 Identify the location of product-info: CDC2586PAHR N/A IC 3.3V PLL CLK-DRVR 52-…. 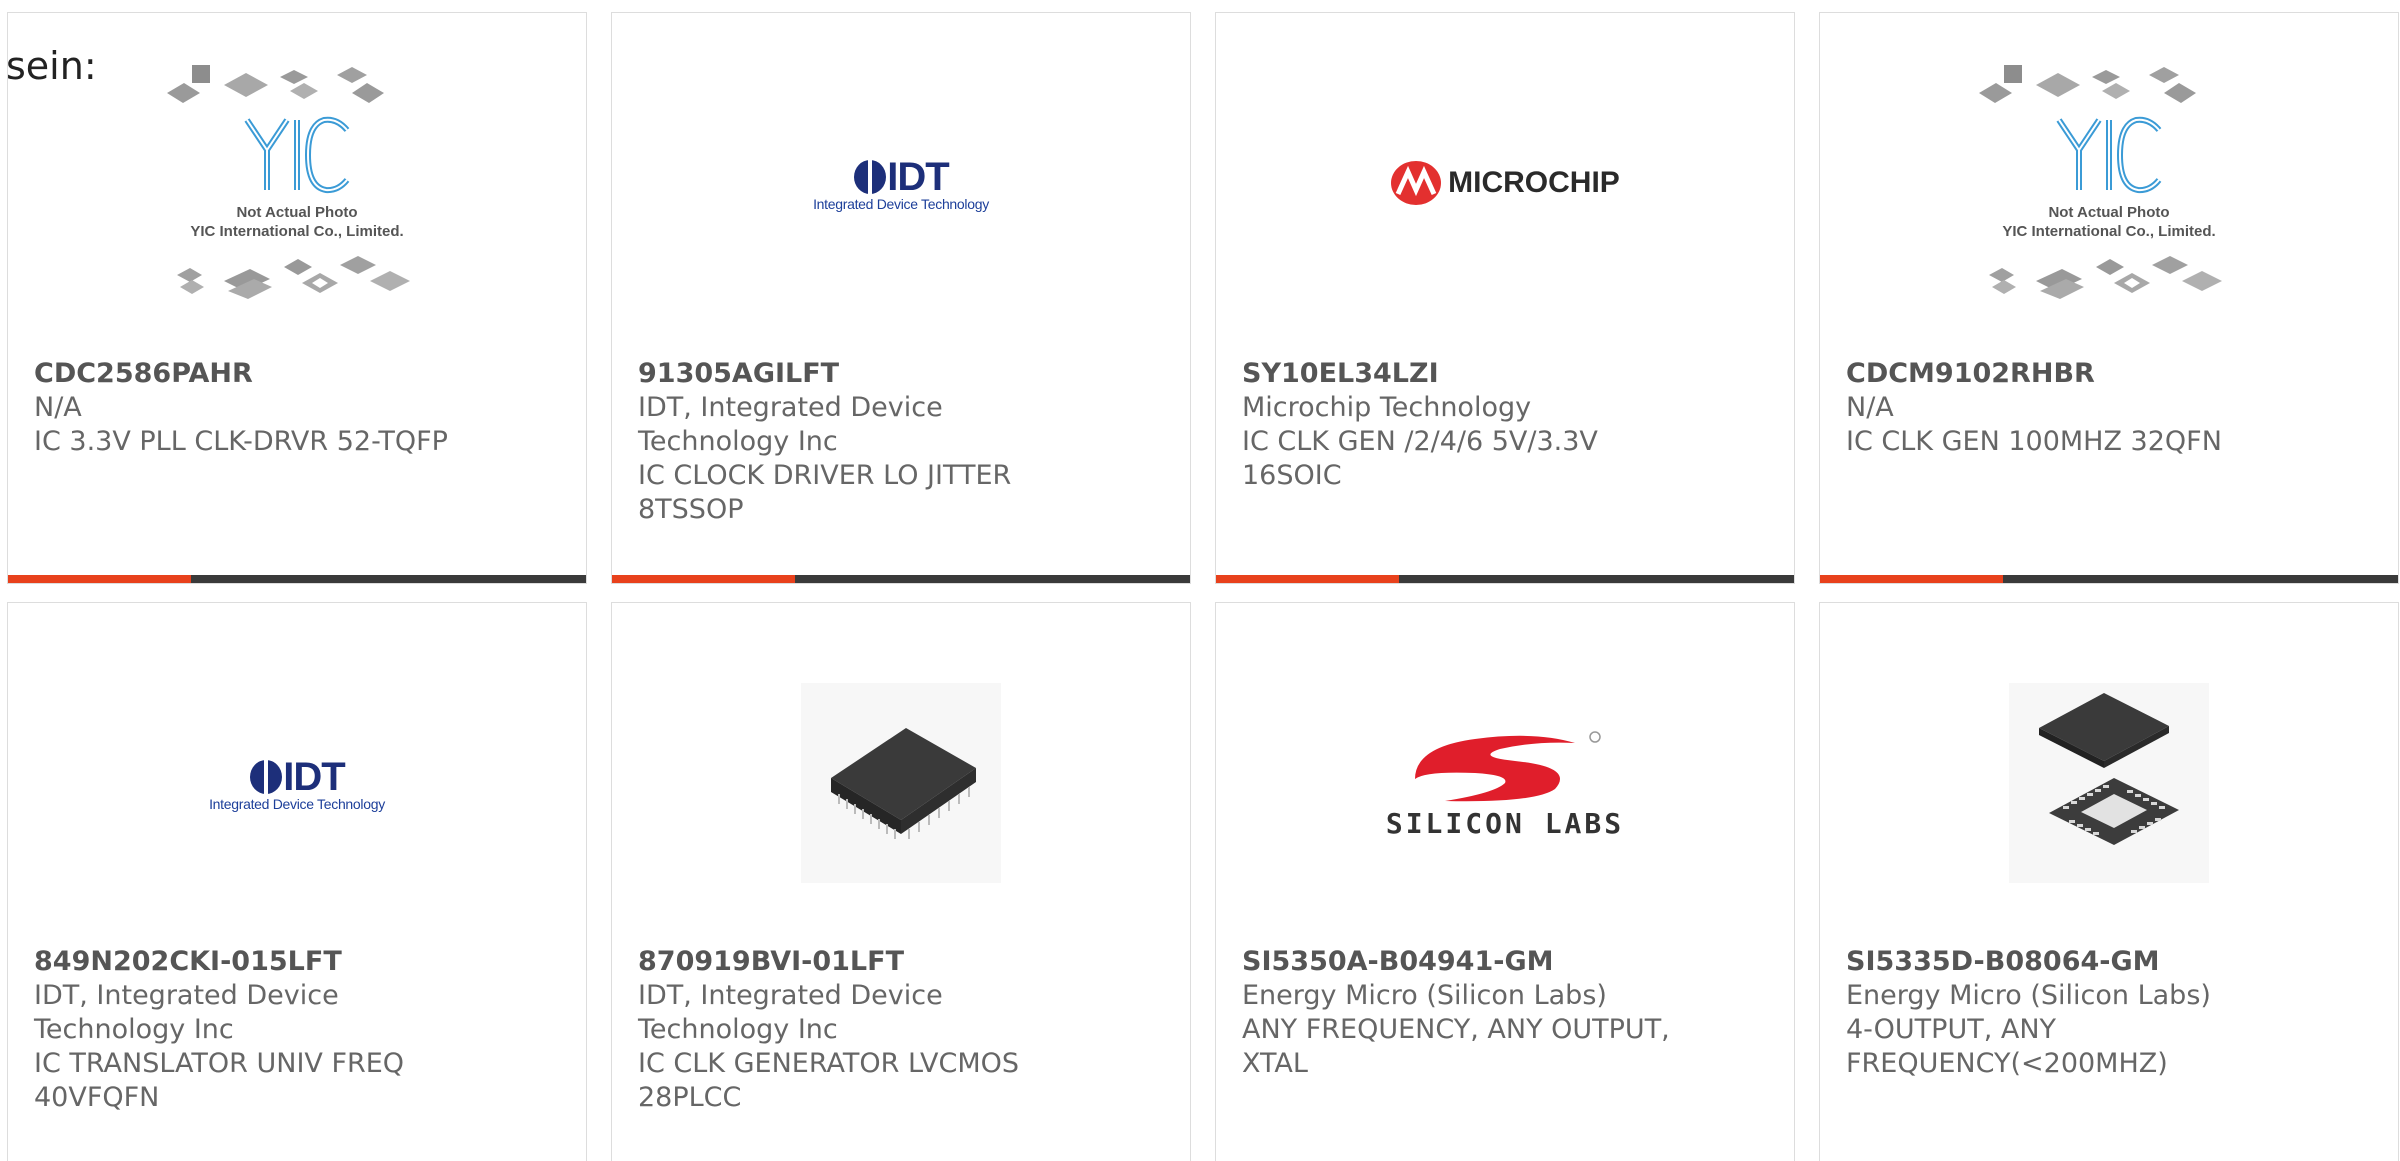
(254, 408).